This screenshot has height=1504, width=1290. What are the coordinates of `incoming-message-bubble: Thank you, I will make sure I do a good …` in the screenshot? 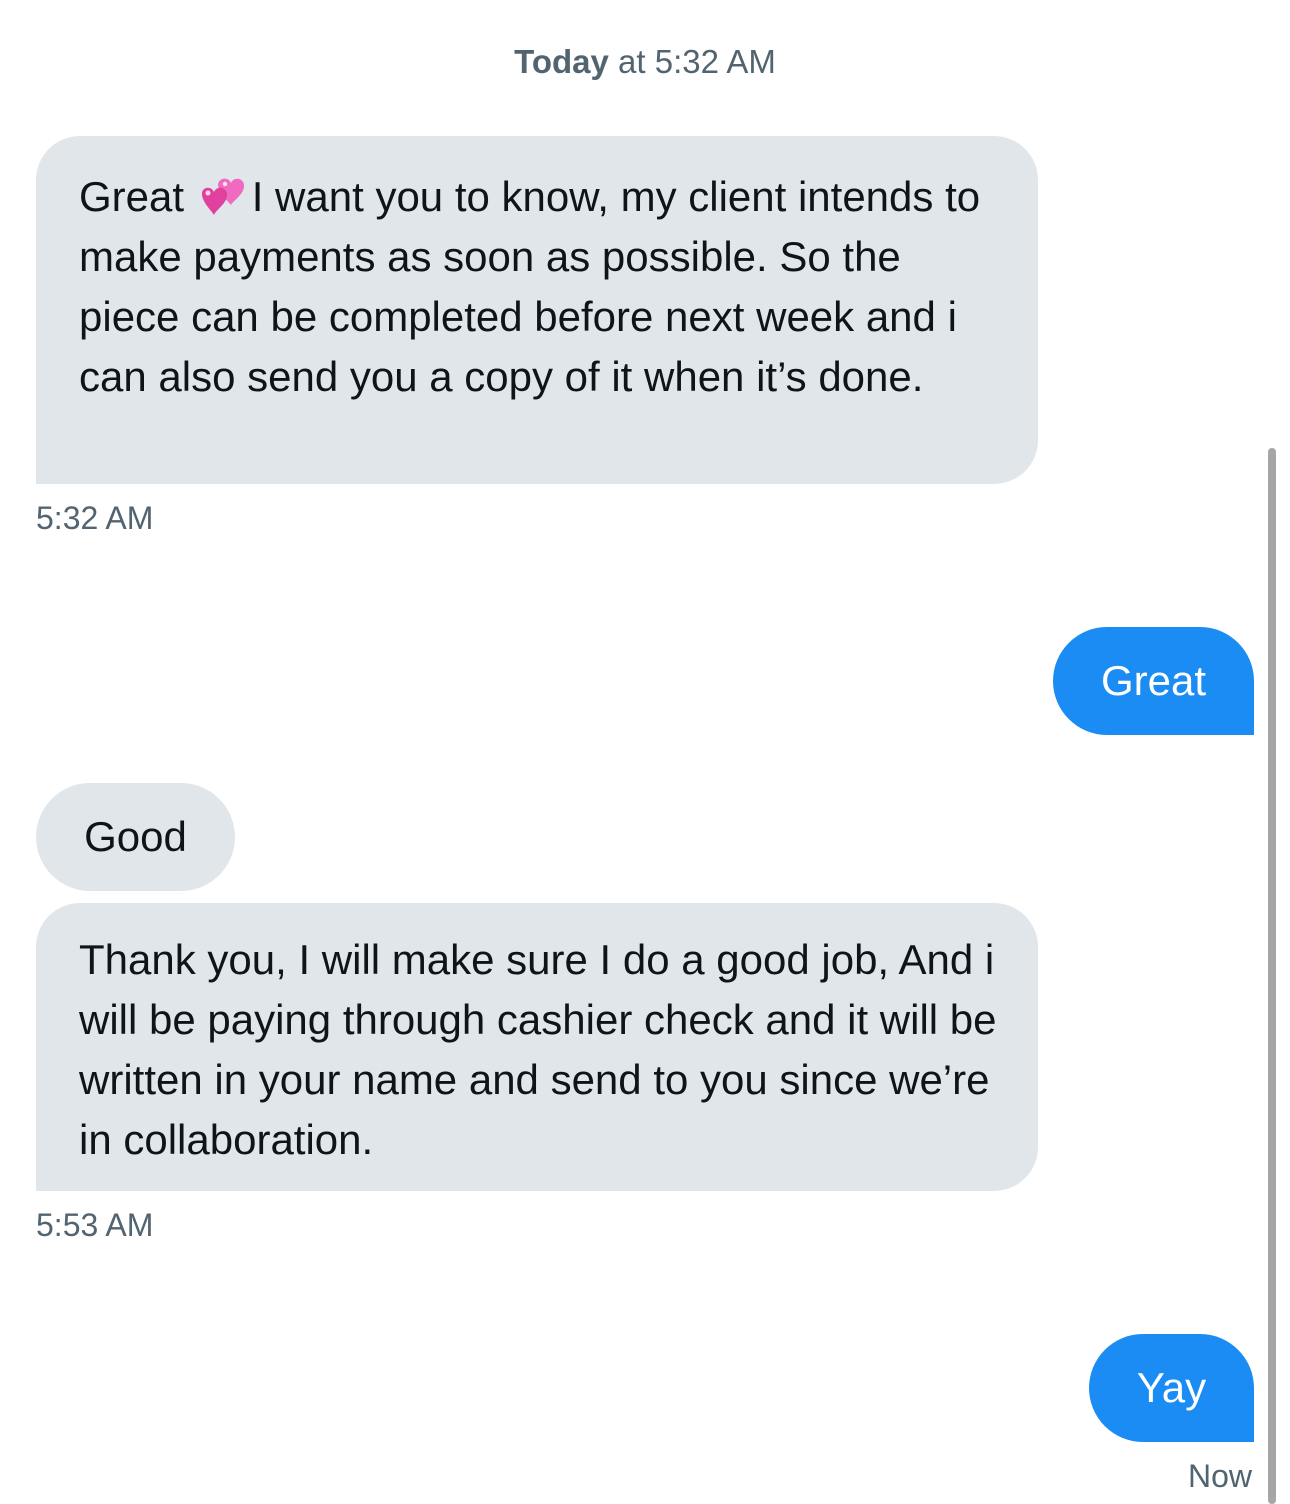 It's located at (537, 1047).